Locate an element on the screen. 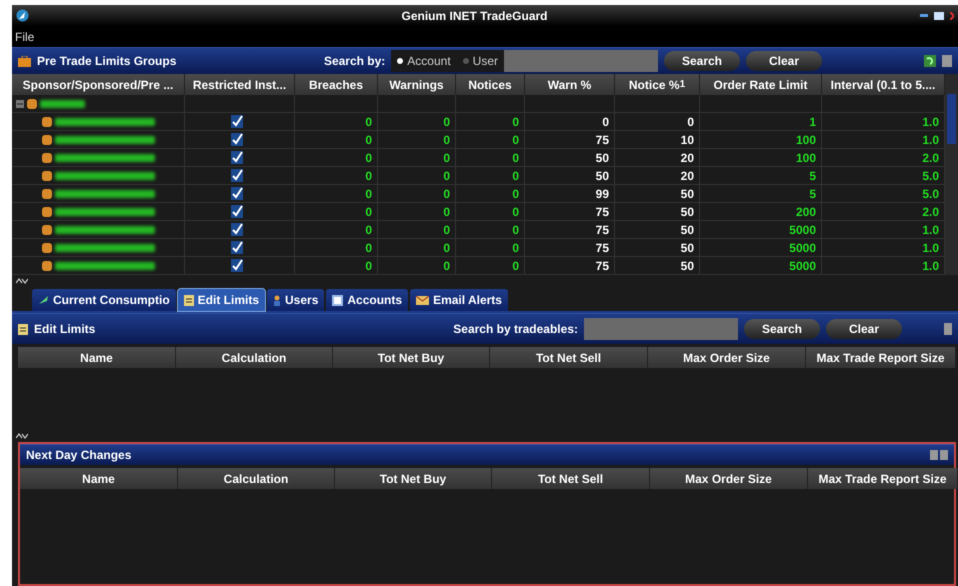 This screenshot has height=586, width=958. tab: Users is located at coordinates (295, 300).